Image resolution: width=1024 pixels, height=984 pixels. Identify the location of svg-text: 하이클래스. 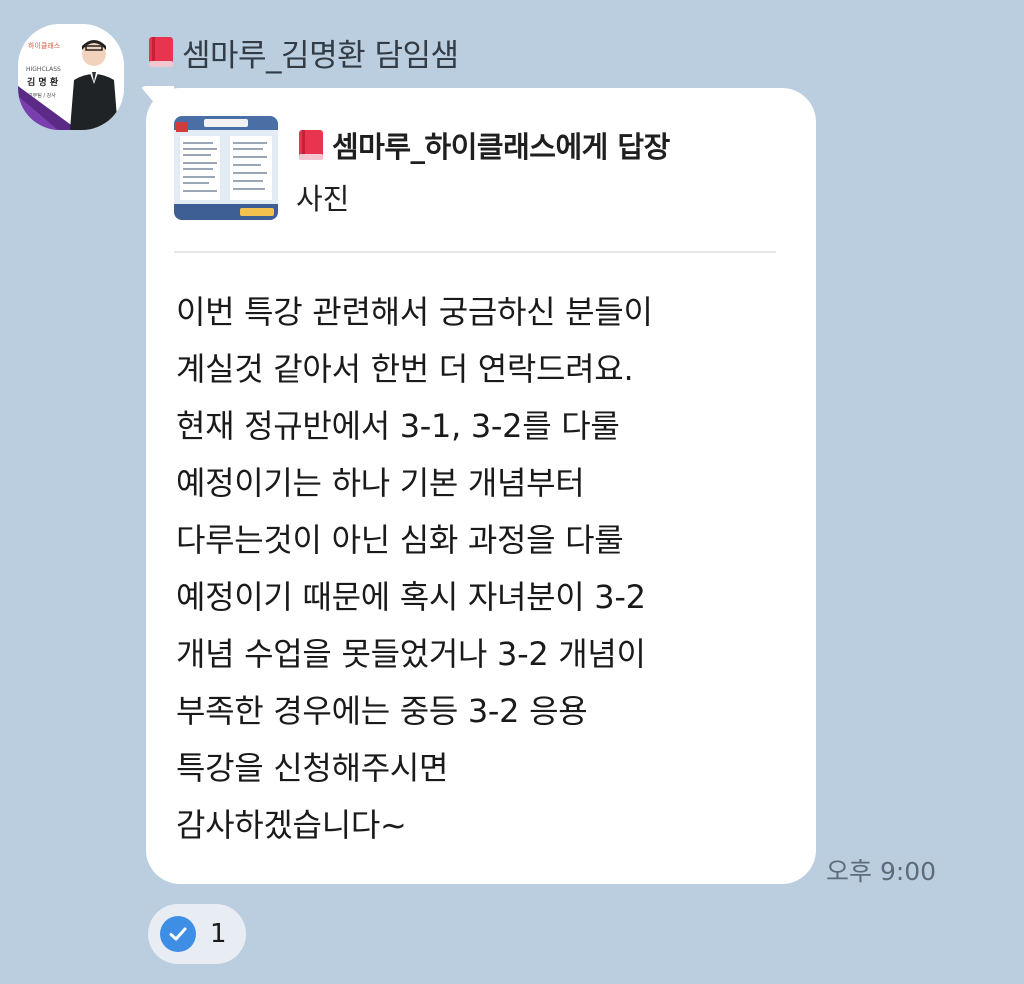
(44, 45).